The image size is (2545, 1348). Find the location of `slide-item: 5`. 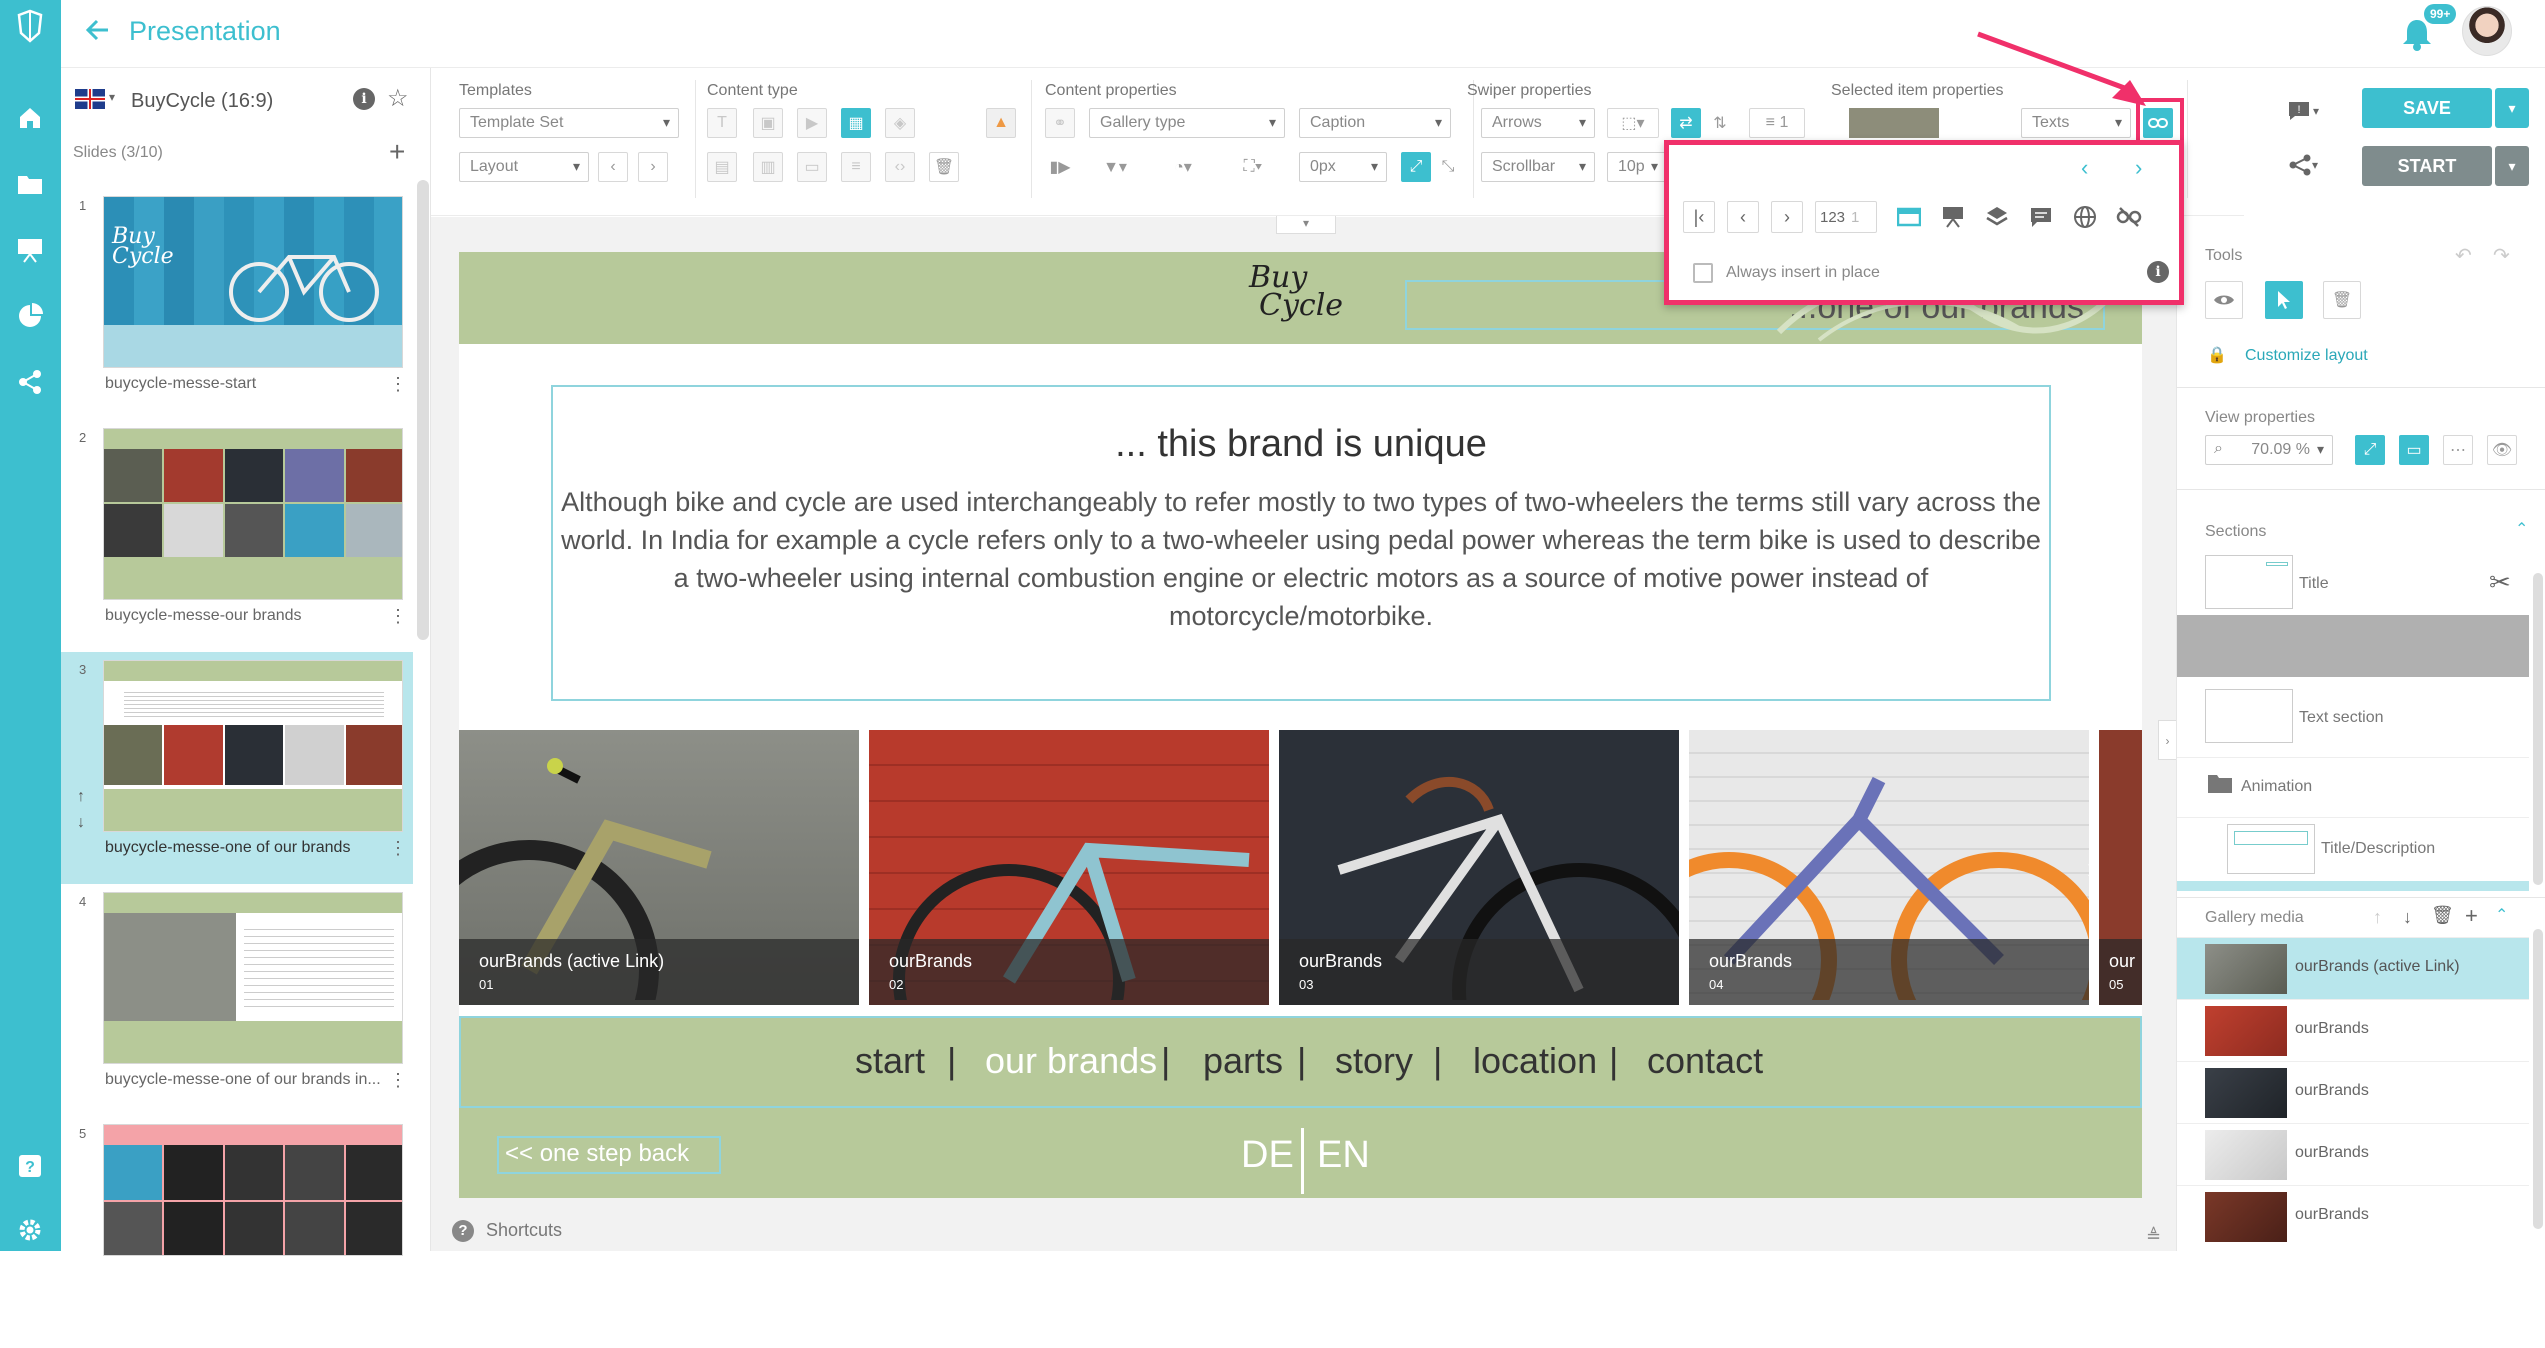

slide-item: 5 is located at coordinates (237, 1232).